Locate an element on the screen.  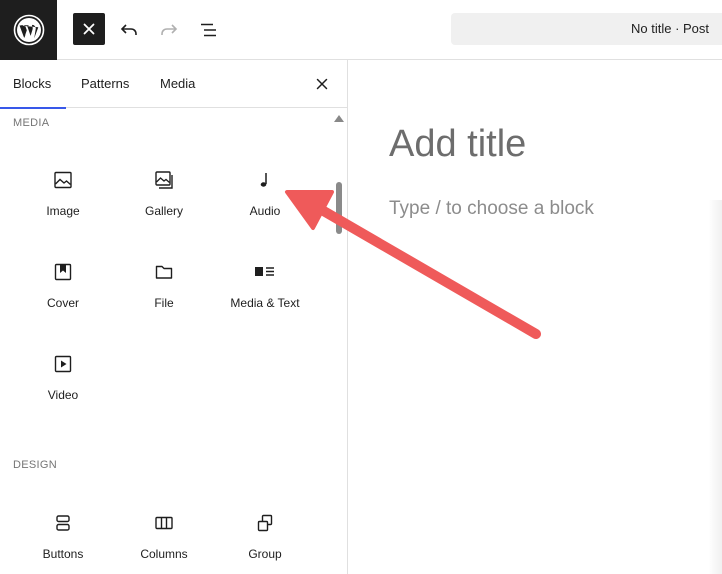
category-title-media: MEDIA is located at coordinates (31, 123).